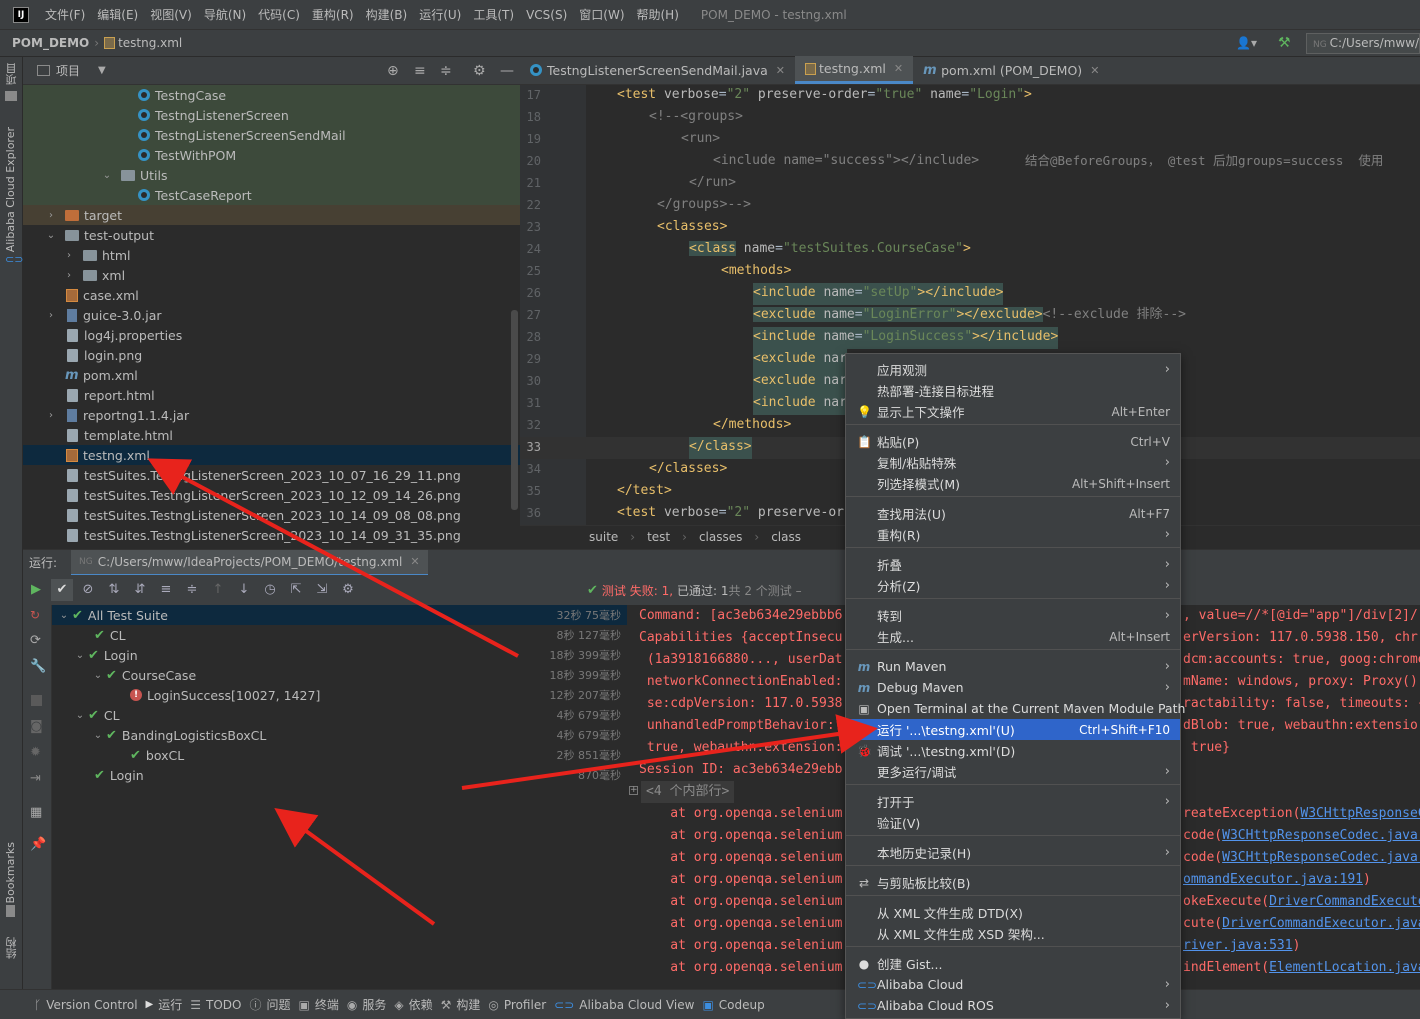 This screenshot has width=1420, height=1019. I want to click on tree-item-selected: testng.xml, so click(271, 455).